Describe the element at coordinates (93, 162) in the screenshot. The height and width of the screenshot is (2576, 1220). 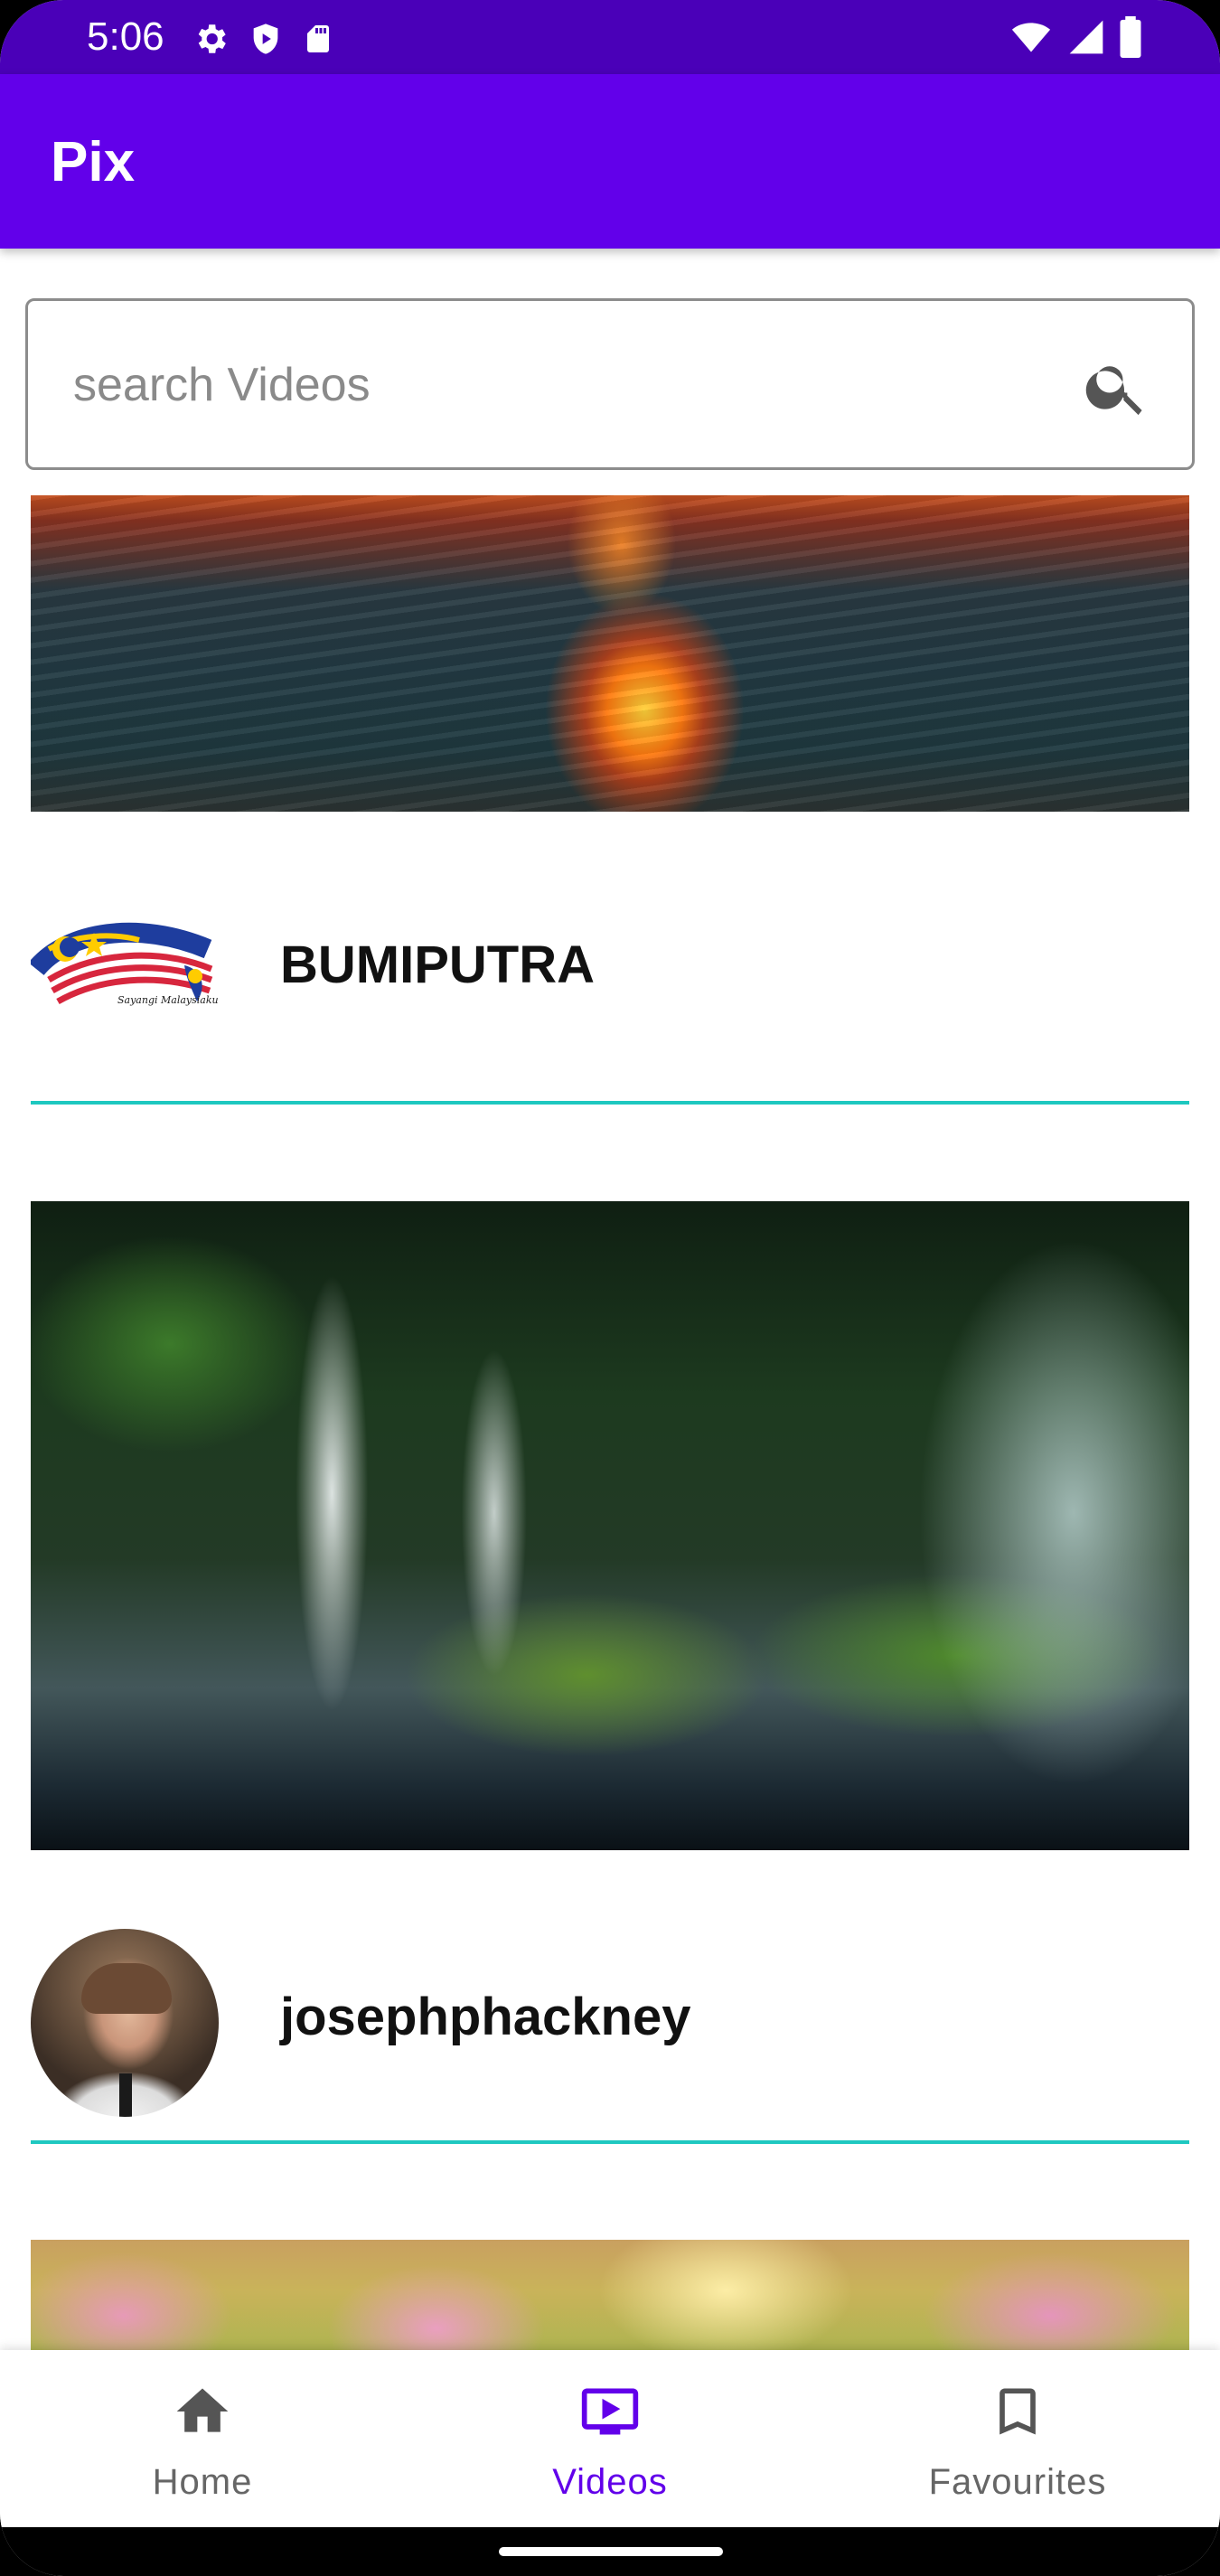
I see `app-title: Pix` at that location.